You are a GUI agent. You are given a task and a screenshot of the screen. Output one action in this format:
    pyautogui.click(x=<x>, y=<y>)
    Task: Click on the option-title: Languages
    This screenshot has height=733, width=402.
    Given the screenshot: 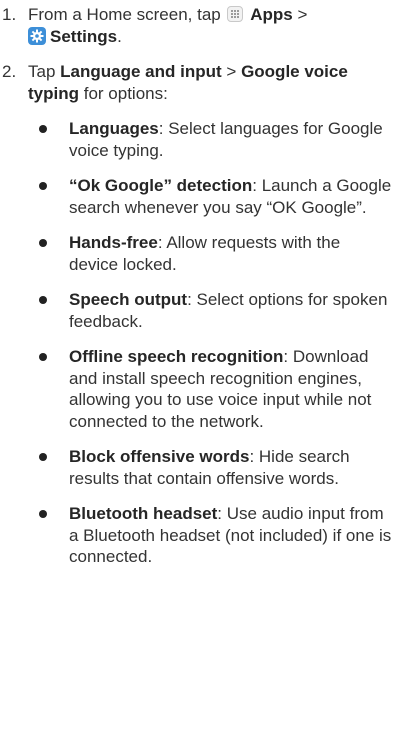 What is the action you would take?
    pyautogui.click(x=114, y=128)
    